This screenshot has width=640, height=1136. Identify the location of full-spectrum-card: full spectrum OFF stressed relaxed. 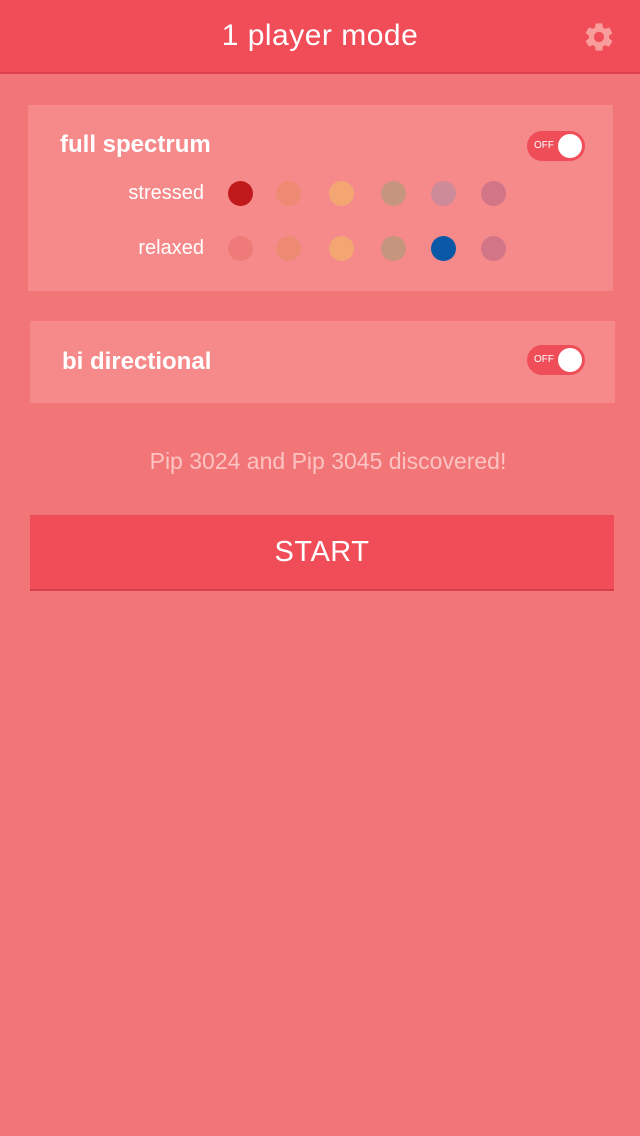
(320, 198).